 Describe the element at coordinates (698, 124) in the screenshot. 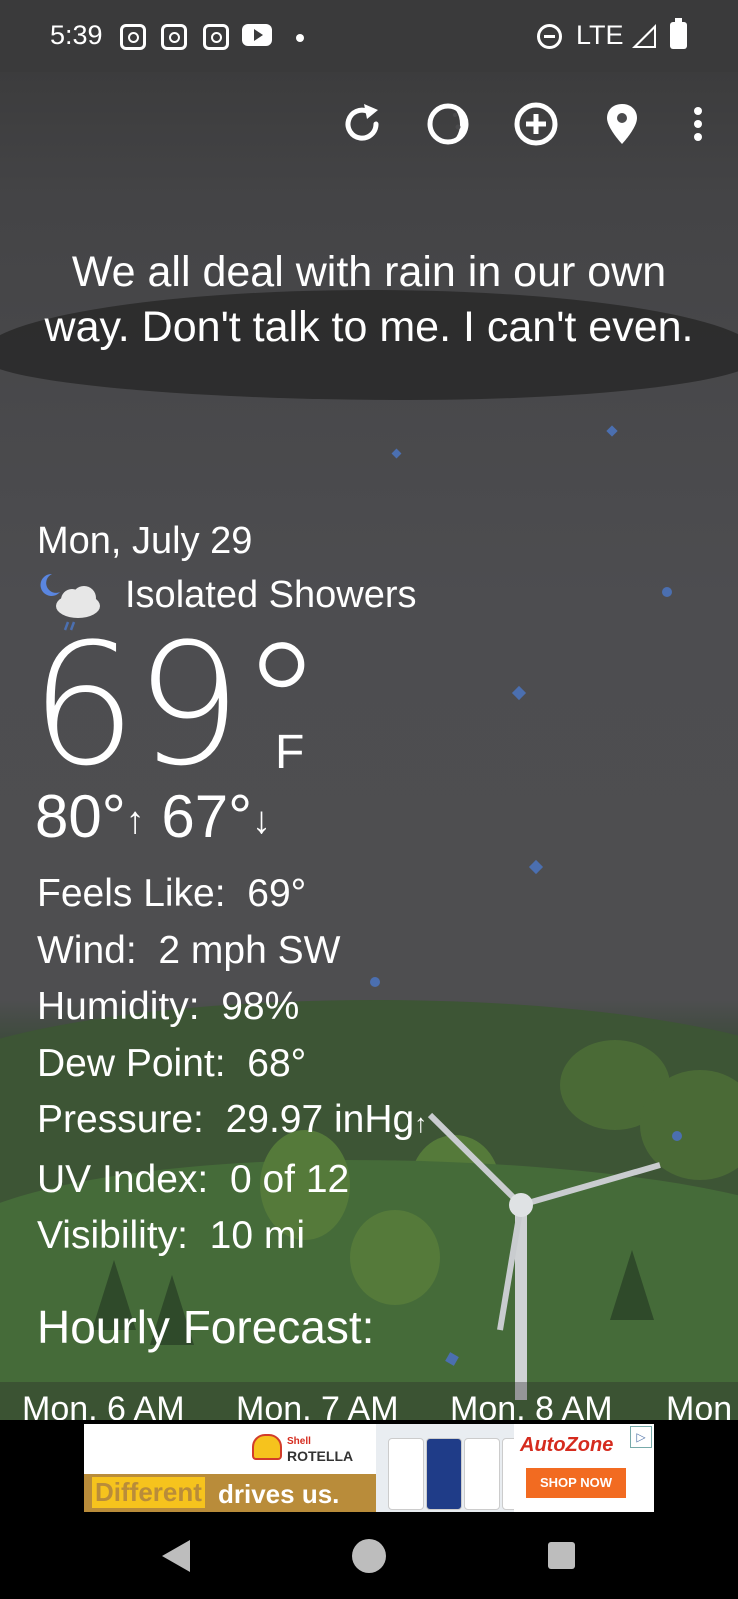

I see `more-options-icon` at that location.